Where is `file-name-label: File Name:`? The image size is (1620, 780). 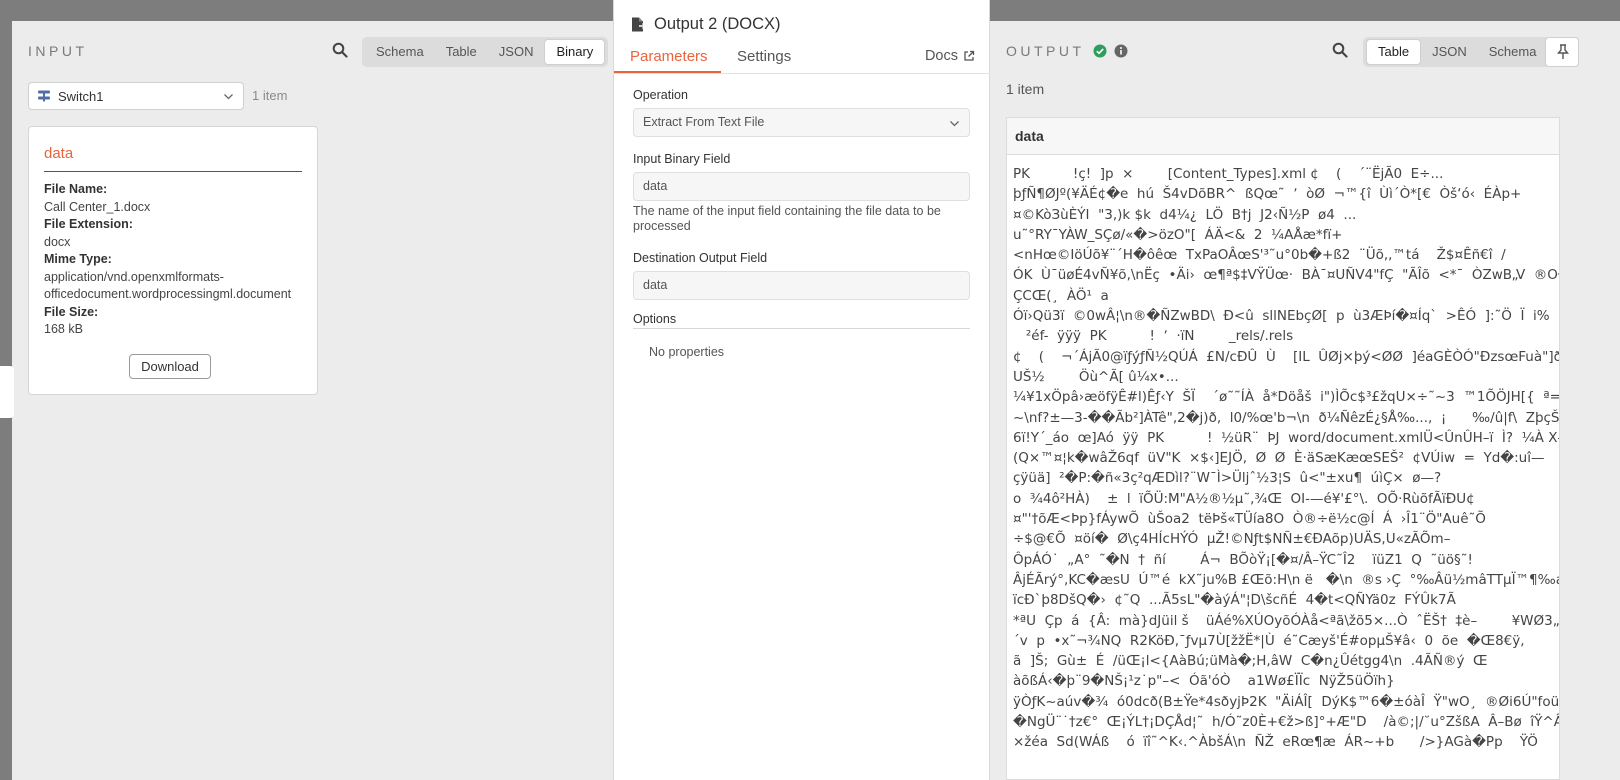 file-name-label: File Name: is located at coordinates (76, 189).